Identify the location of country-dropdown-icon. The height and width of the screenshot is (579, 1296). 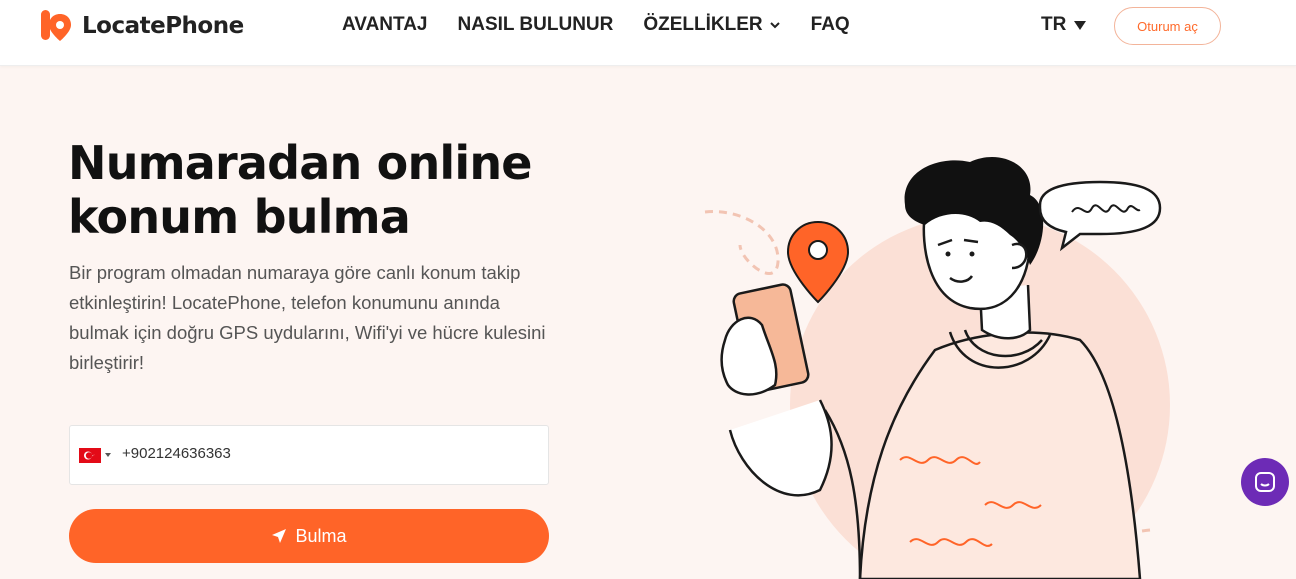
(108, 455).